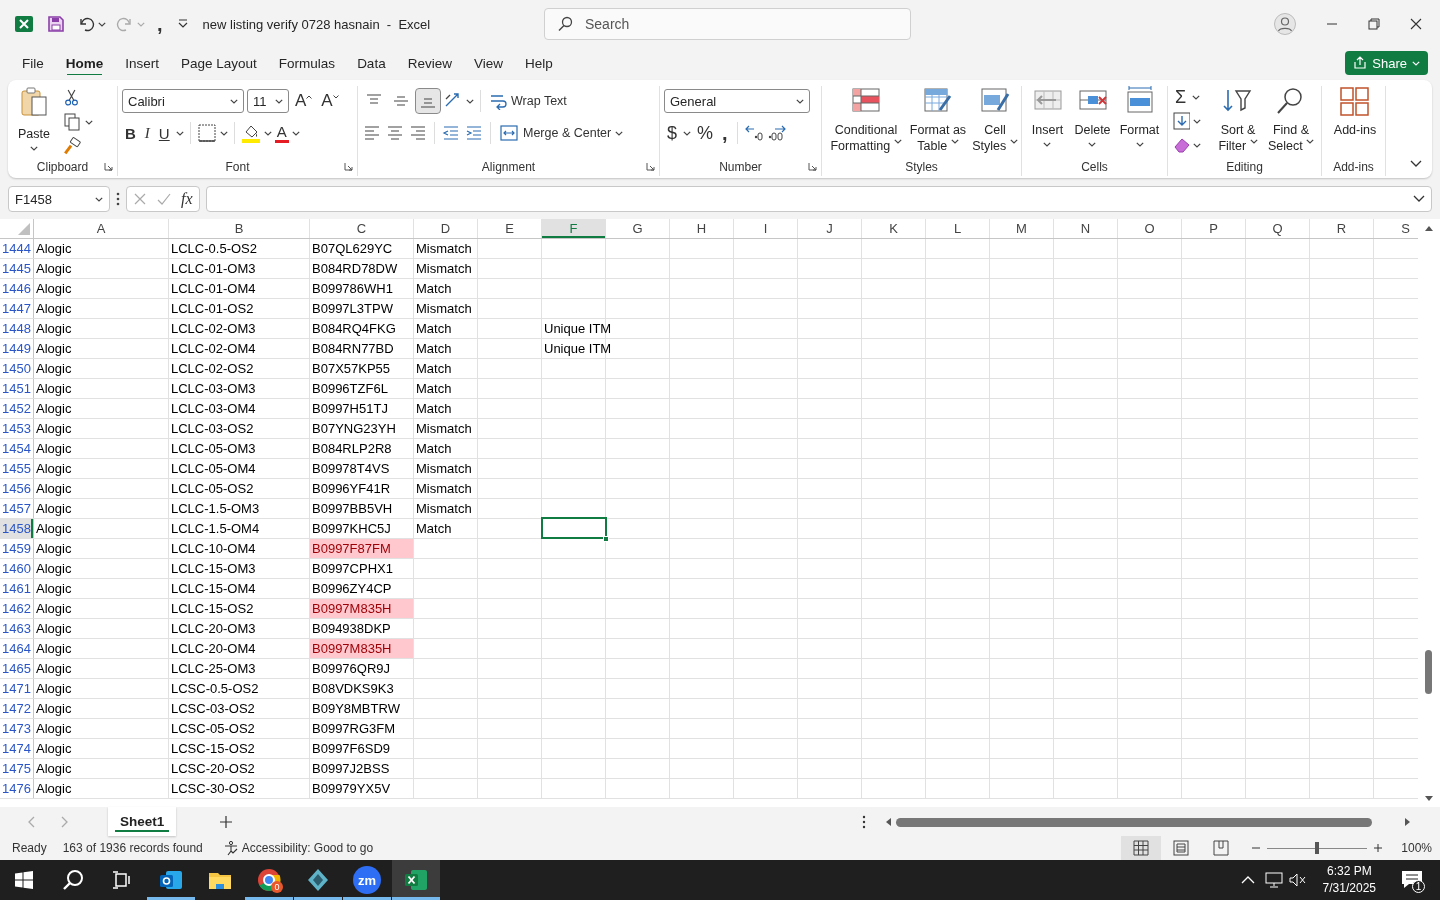  What do you see at coordinates (142, 821) in the screenshot?
I see `sheet-tab: Sheet1` at bounding box center [142, 821].